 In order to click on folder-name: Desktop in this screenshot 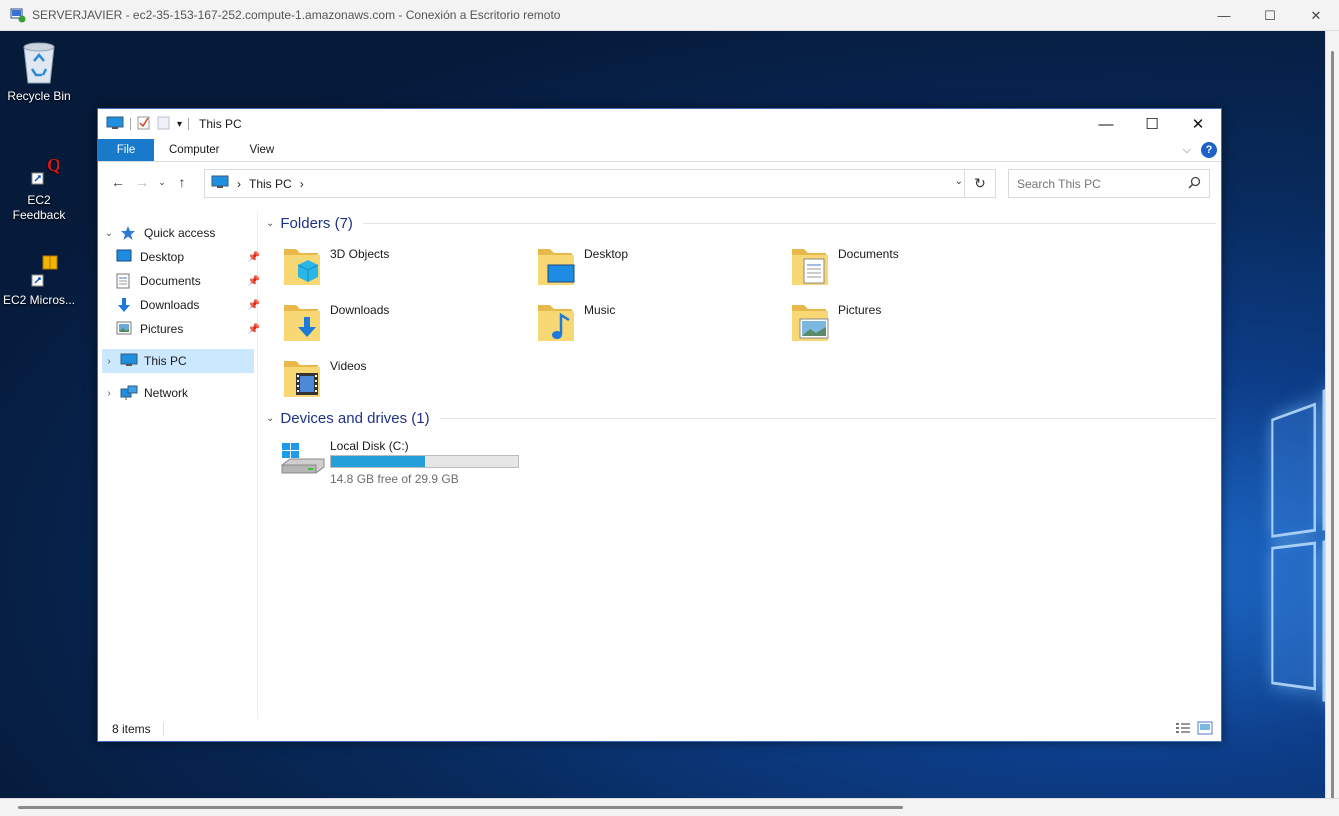, I will do `click(606, 254)`.